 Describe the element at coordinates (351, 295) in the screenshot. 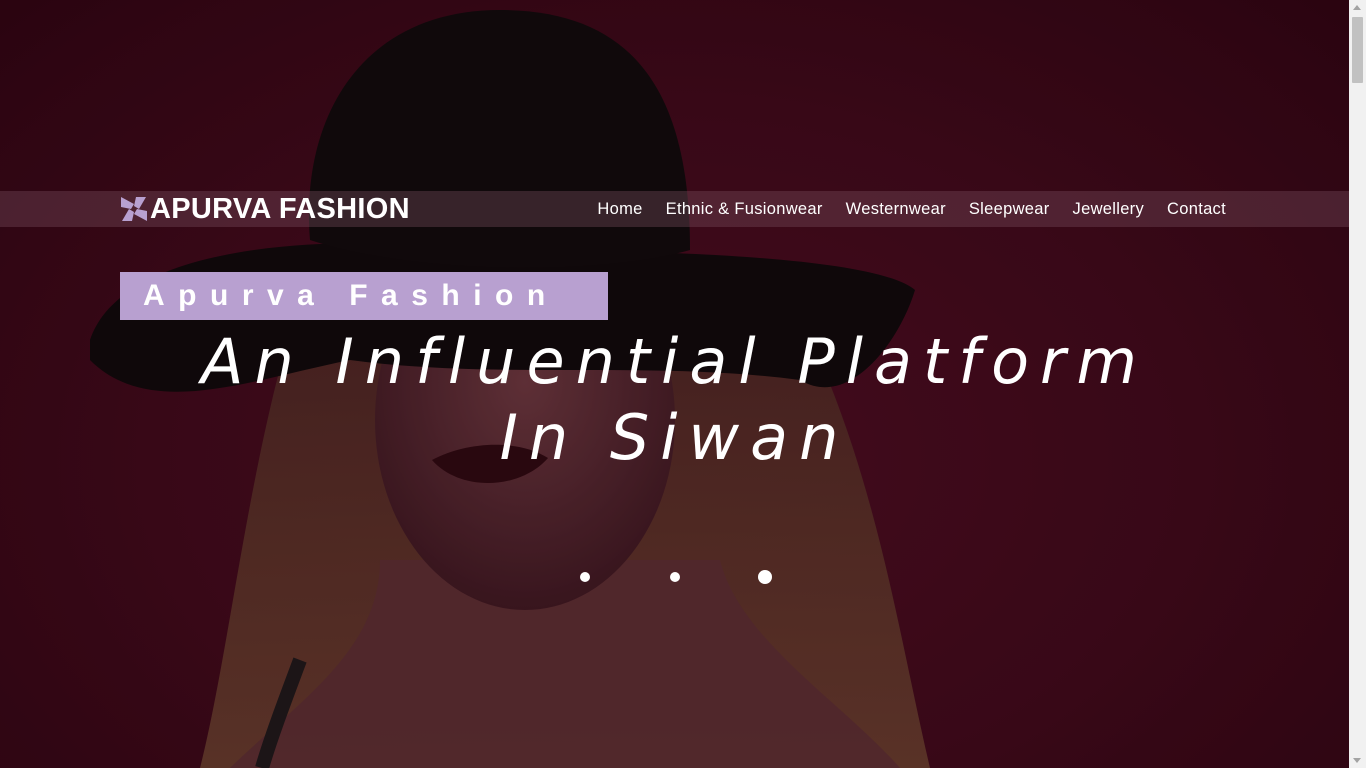

I see `hero-subtitle: Apurva Fashion` at that location.